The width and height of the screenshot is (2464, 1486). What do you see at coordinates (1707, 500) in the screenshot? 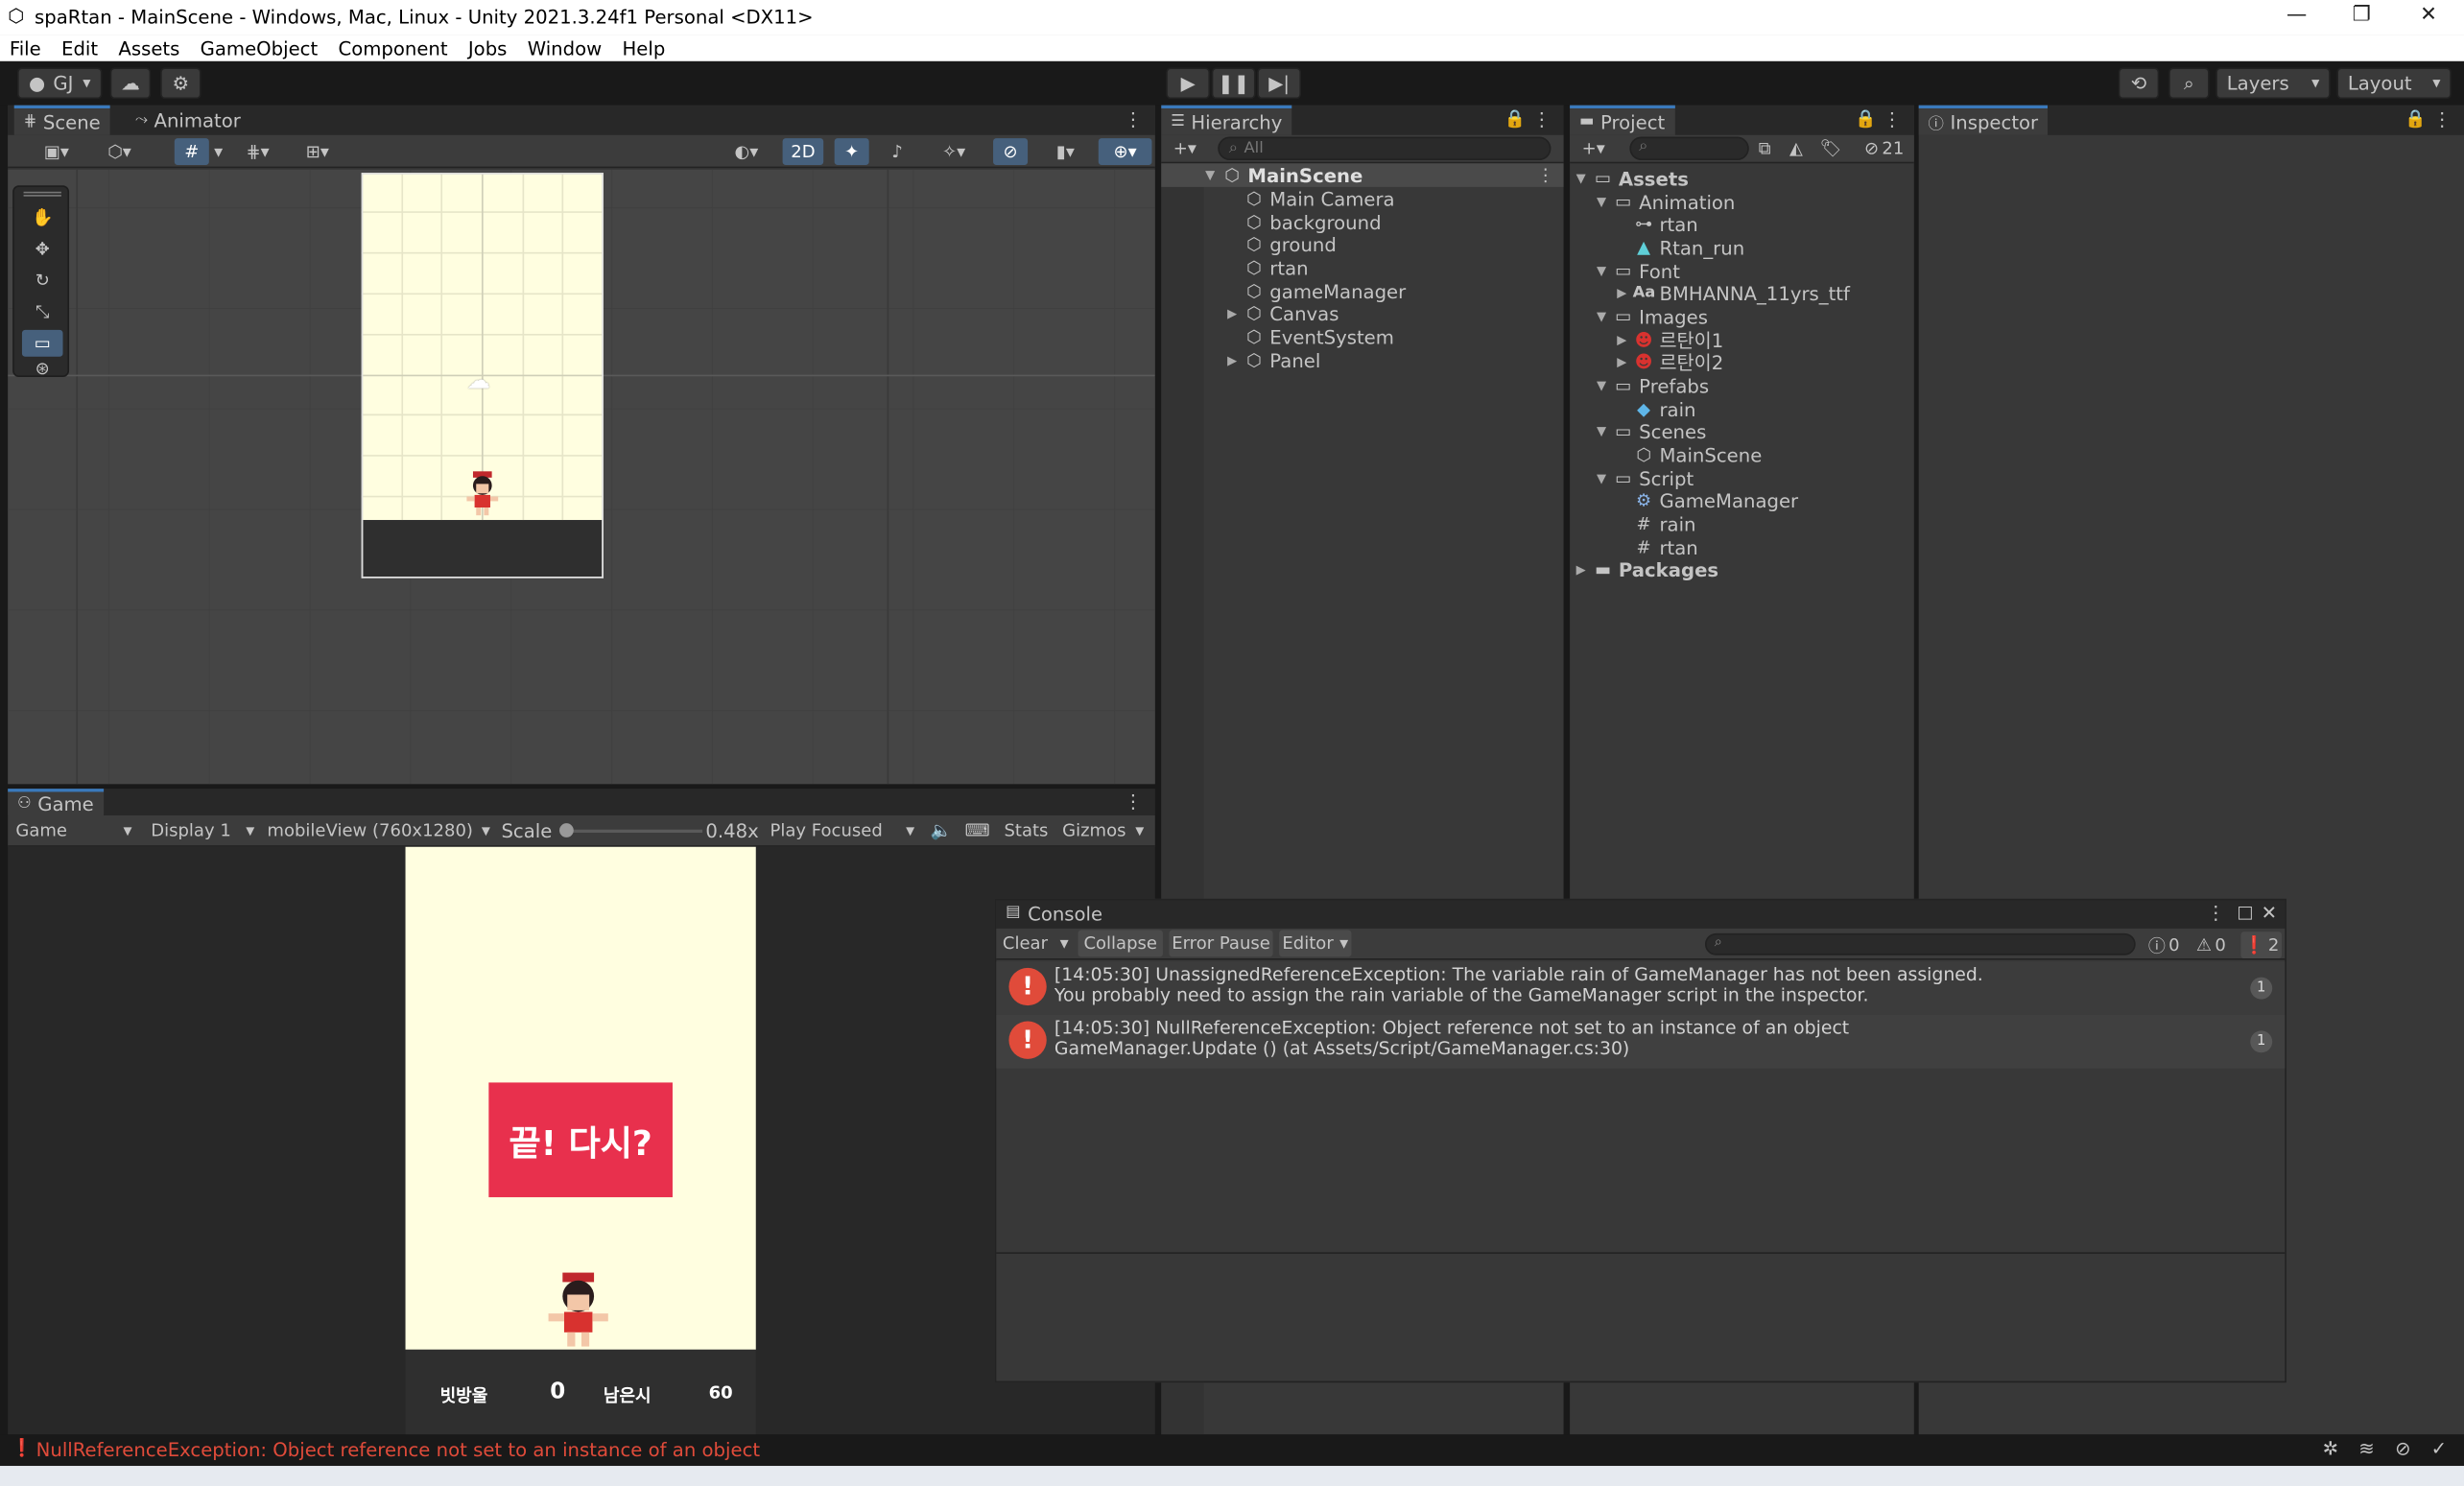
I see `project-item: ⚙ GameManager` at bounding box center [1707, 500].